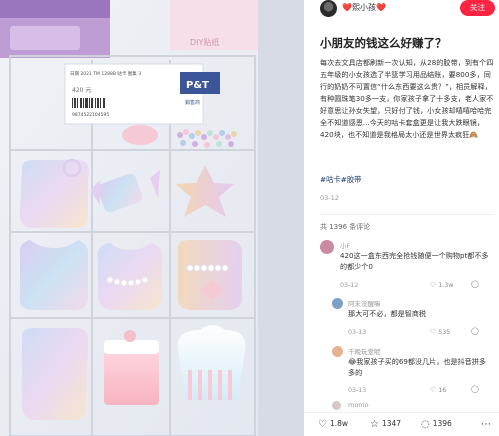  What do you see at coordinates (364, 351) in the screenshot?
I see `comment-author: 千晚玩爱呢` at bounding box center [364, 351].